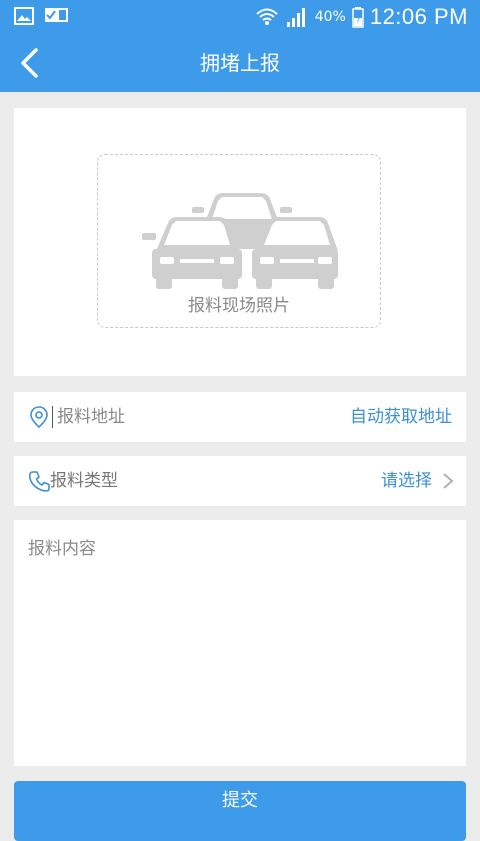 The width and height of the screenshot is (480, 841). What do you see at coordinates (401, 417) in the screenshot?
I see `auto-get-address-button: 自动获取地址` at bounding box center [401, 417].